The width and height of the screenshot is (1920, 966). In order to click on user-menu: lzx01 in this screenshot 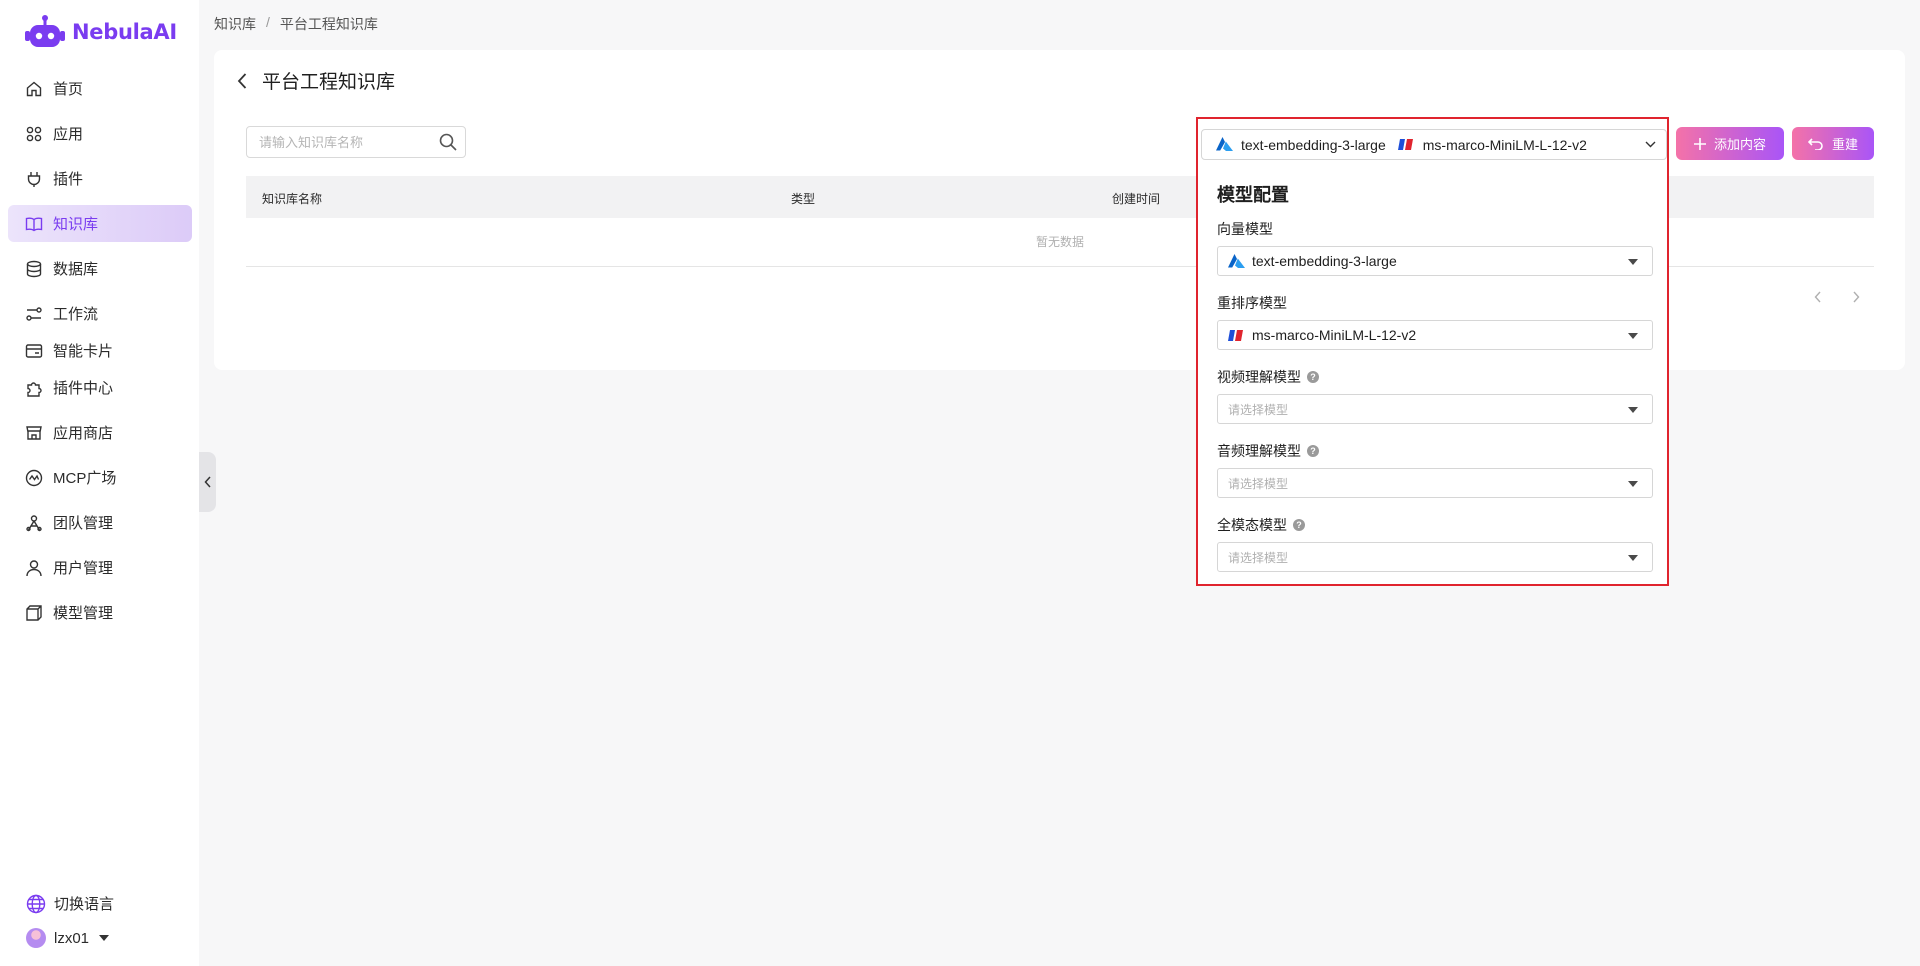, I will do `click(68, 938)`.